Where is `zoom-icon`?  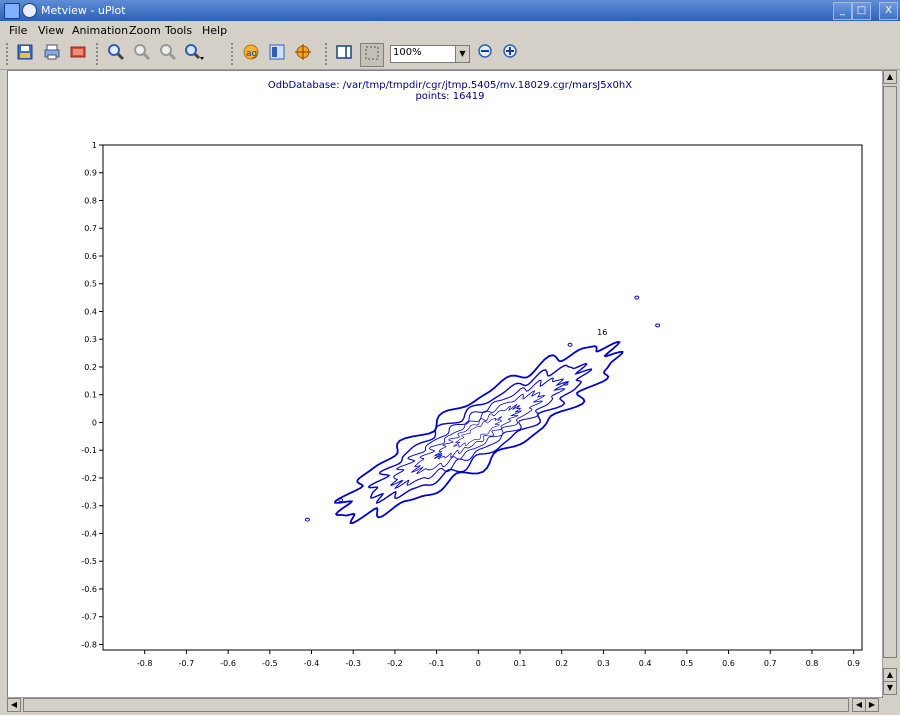
zoom-icon is located at coordinates (116, 54).